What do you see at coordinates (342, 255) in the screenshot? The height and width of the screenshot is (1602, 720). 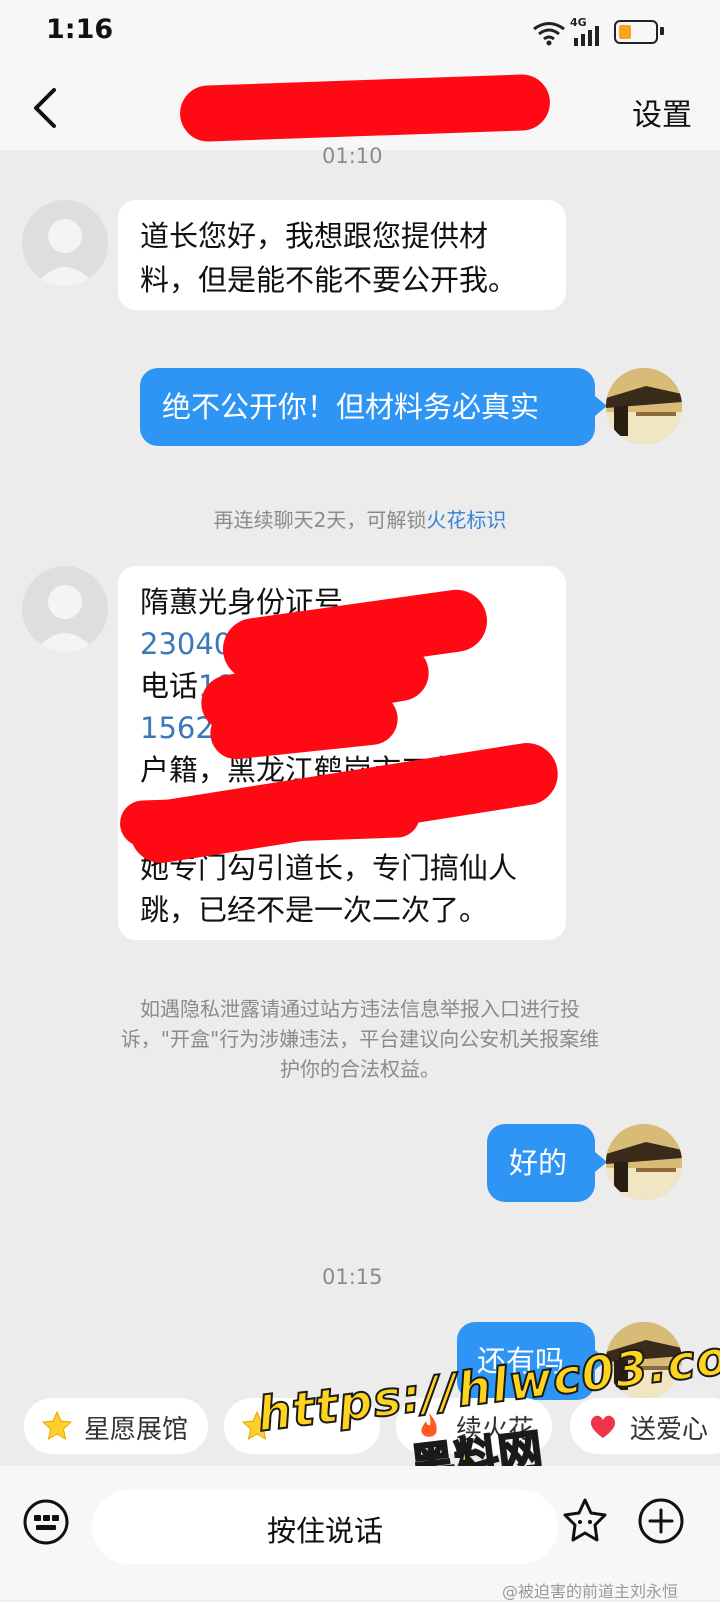 I see `message-bubble-incoming: 道长您好，我想跟您提供材 料，但是能不能不要公开我。` at bounding box center [342, 255].